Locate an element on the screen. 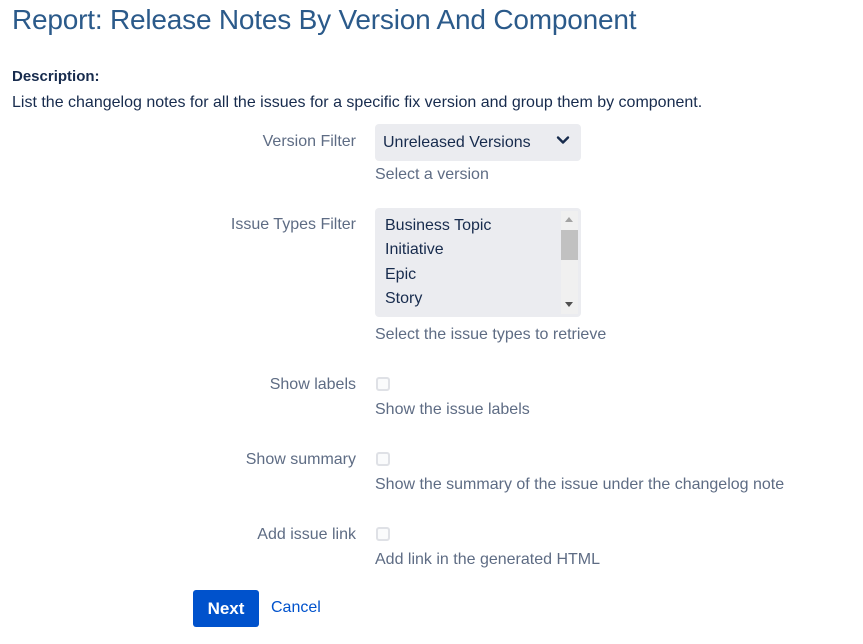 Image resolution: width=863 pixels, height=644 pixels. description-heading: Description: is located at coordinates (56, 76).